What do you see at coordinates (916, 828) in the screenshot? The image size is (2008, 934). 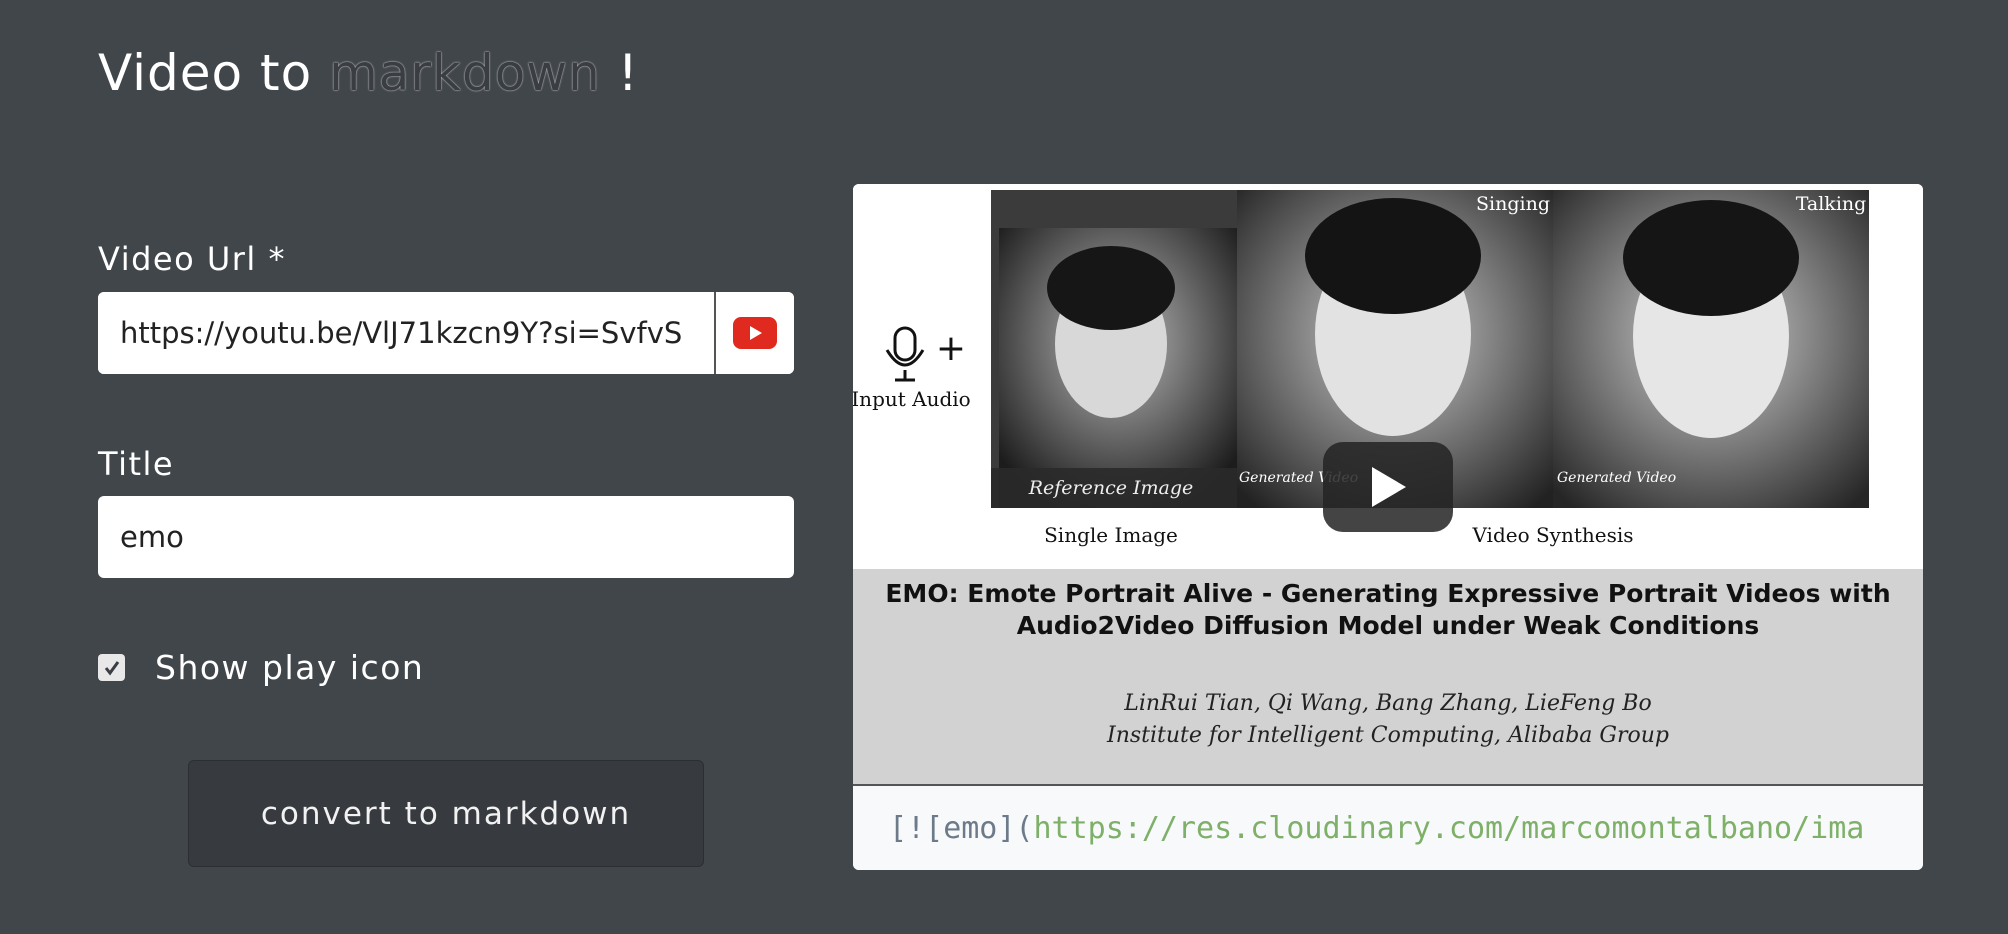 I see `markdown-punct-open: [![` at bounding box center [916, 828].